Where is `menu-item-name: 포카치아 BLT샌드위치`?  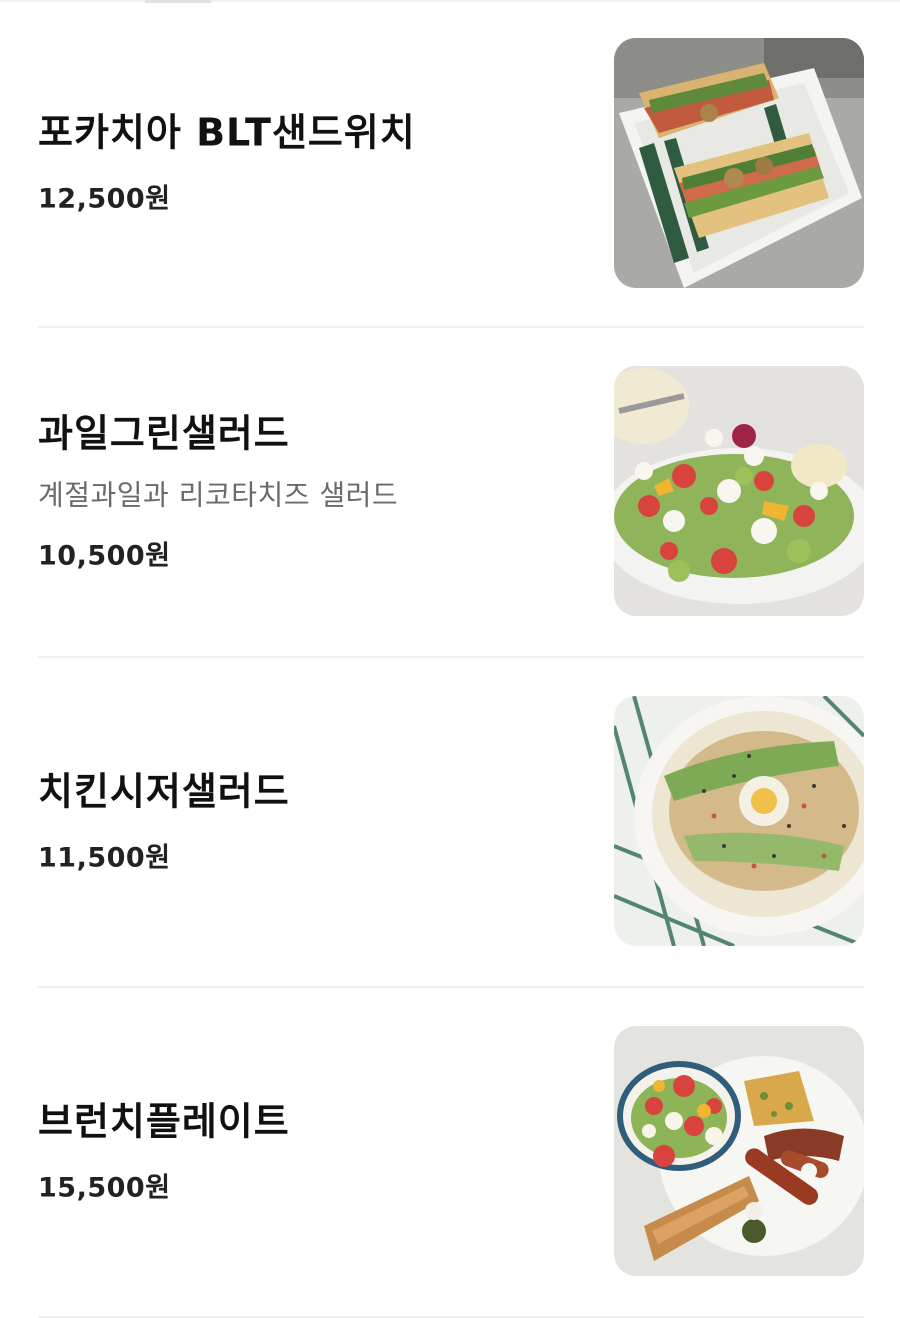
menu-item-name: 포카치아 BLT샌드위치 is located at coordinates (227, 132).